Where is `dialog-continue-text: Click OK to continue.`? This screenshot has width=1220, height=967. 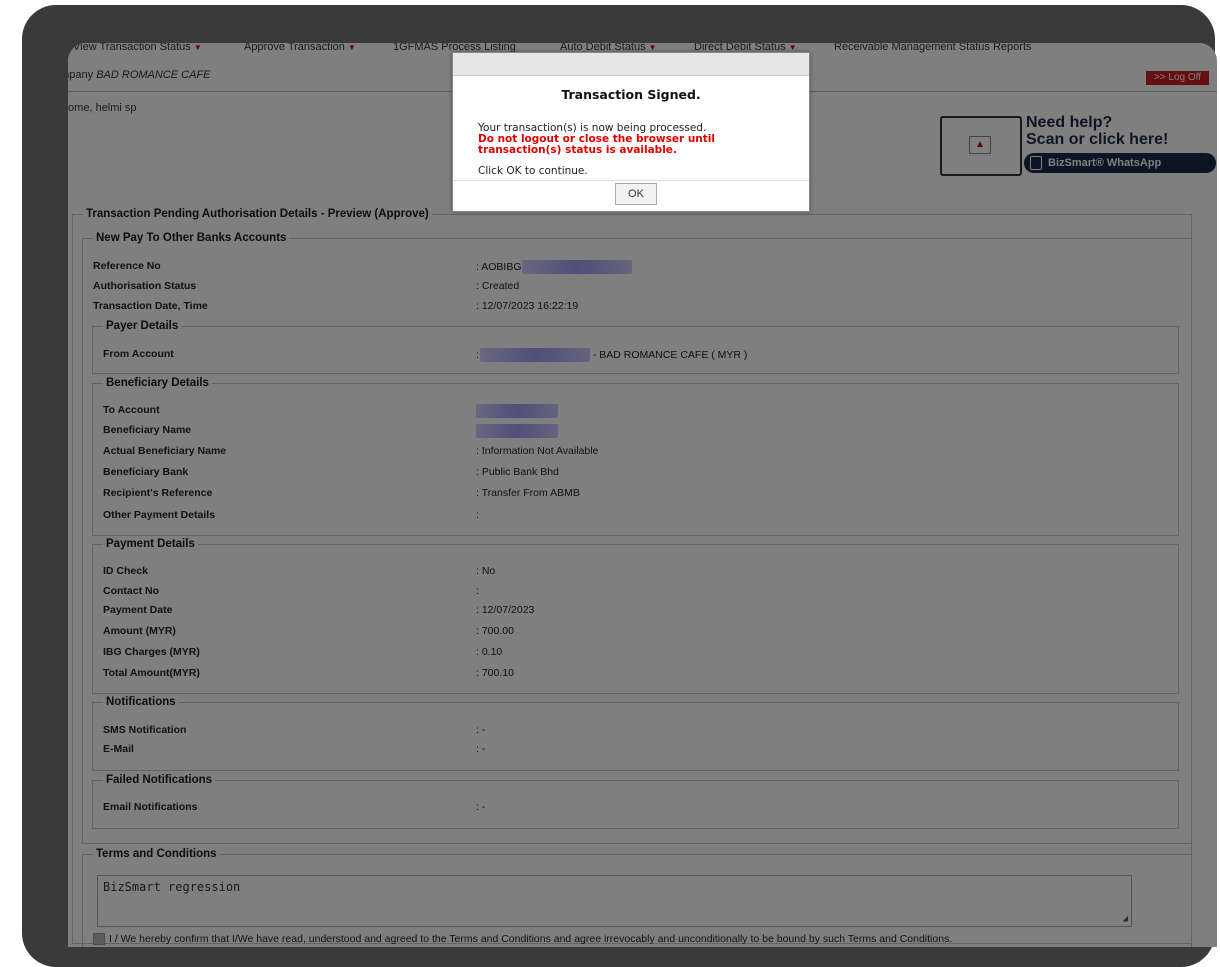
dialog-continue-text: Click OK to continue. is located at coordinates (533, 171).